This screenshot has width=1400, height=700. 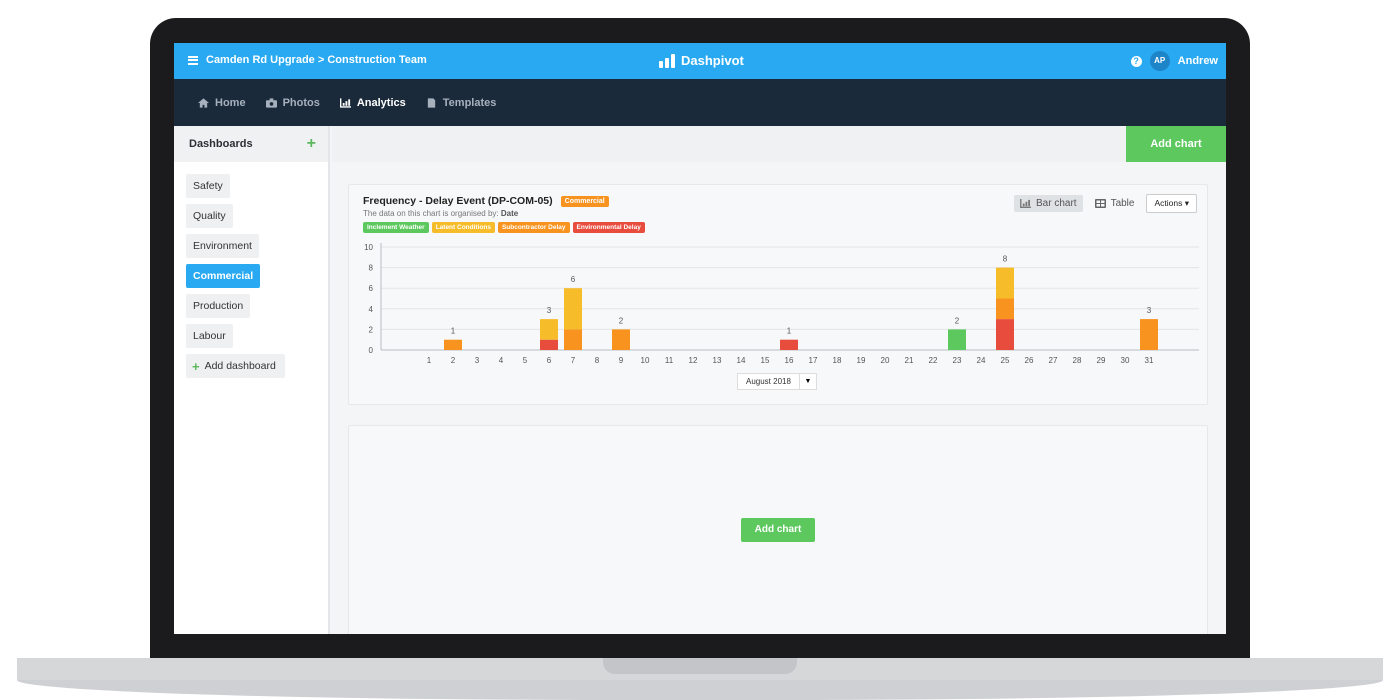 I want to click on home-icon, so click(x=203, y=102).